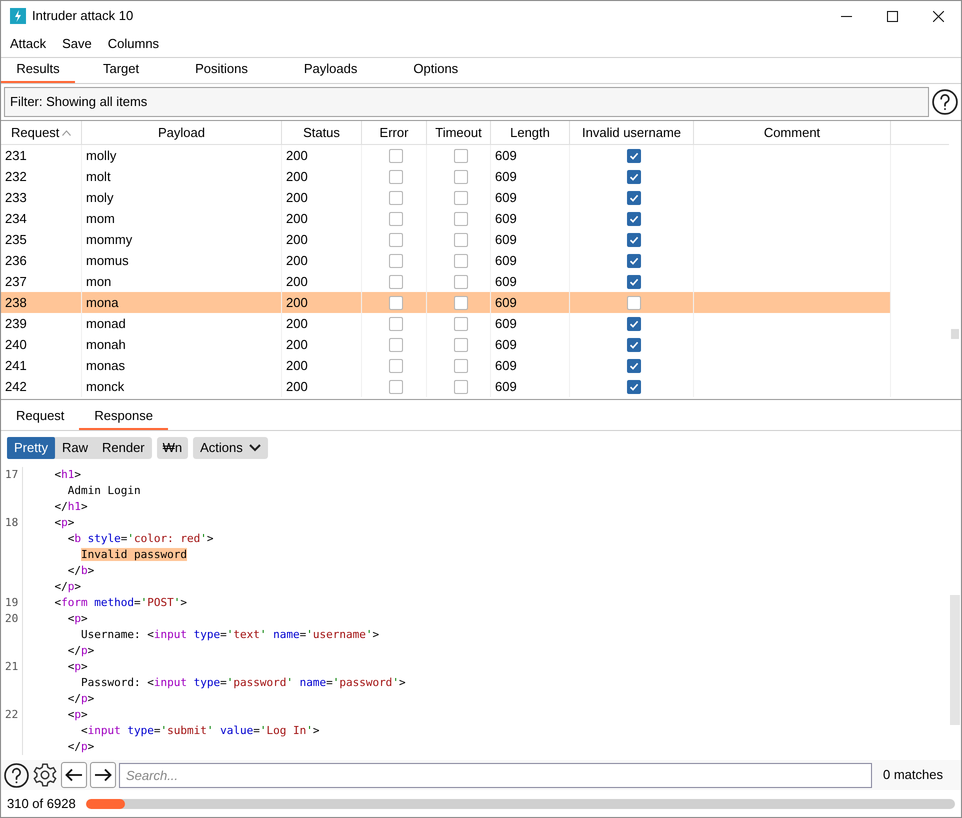  I want to click on code-line: <h1>, so click(67, 475).